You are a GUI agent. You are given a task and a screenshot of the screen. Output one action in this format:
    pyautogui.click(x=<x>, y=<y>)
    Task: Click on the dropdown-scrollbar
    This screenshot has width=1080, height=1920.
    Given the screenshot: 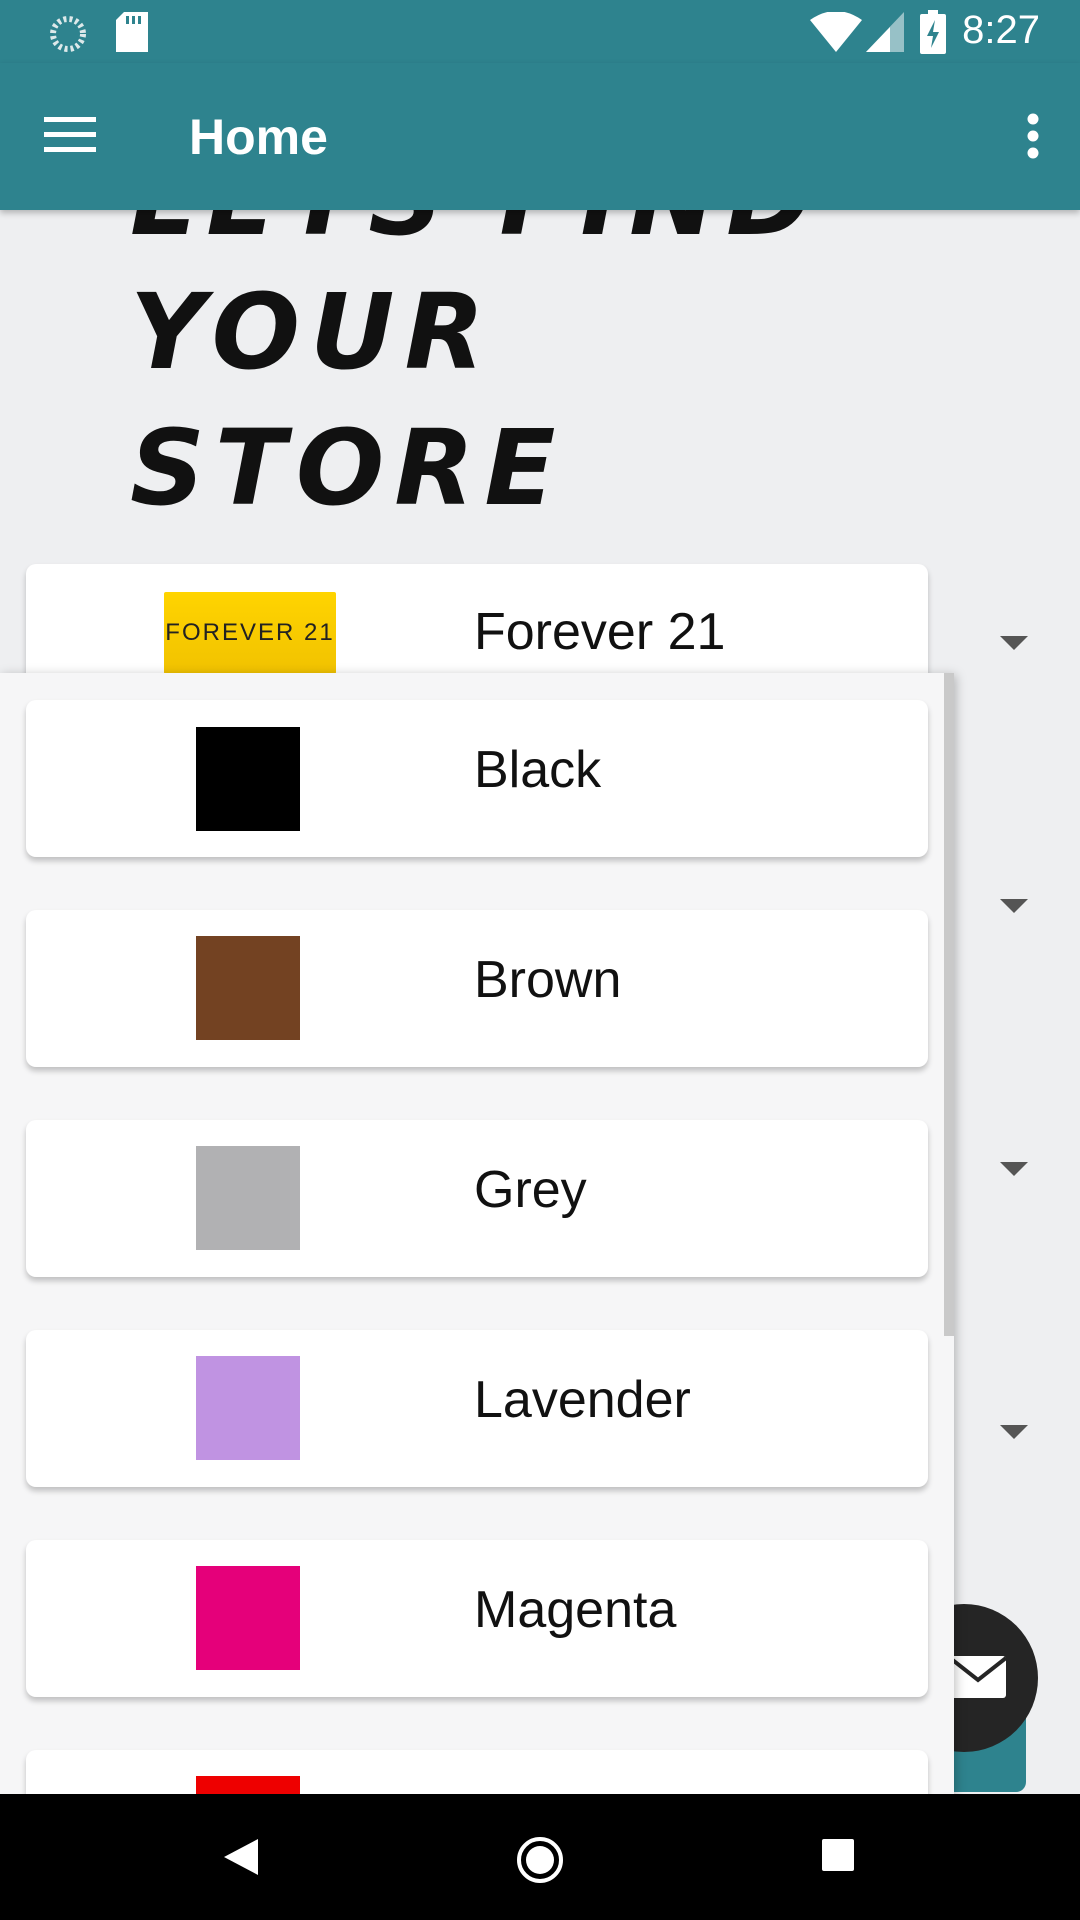 What is the action you would take?
    pyautogui.click(x=949, y=1004)
    